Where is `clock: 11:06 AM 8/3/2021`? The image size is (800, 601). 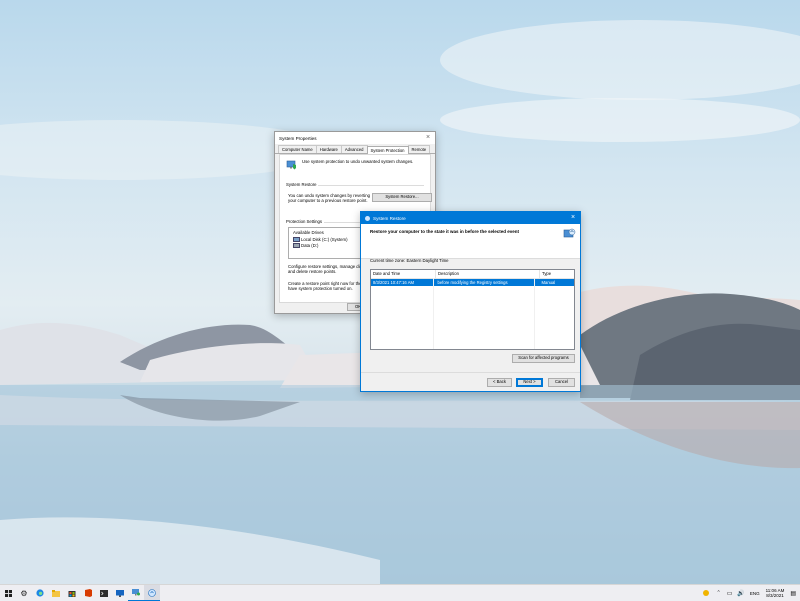 clock: 11:06 AM 8/3/2021 is located at coordinates (775, 593).